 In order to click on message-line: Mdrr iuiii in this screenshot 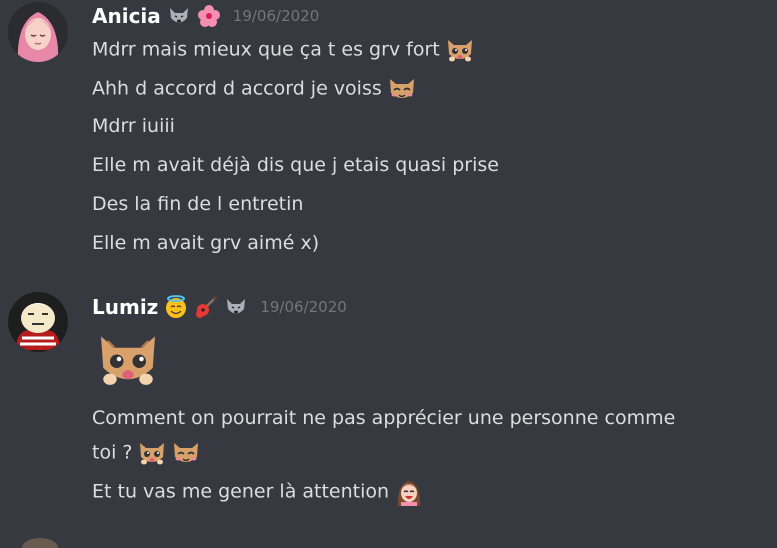, I will do `click(133, 126)`.